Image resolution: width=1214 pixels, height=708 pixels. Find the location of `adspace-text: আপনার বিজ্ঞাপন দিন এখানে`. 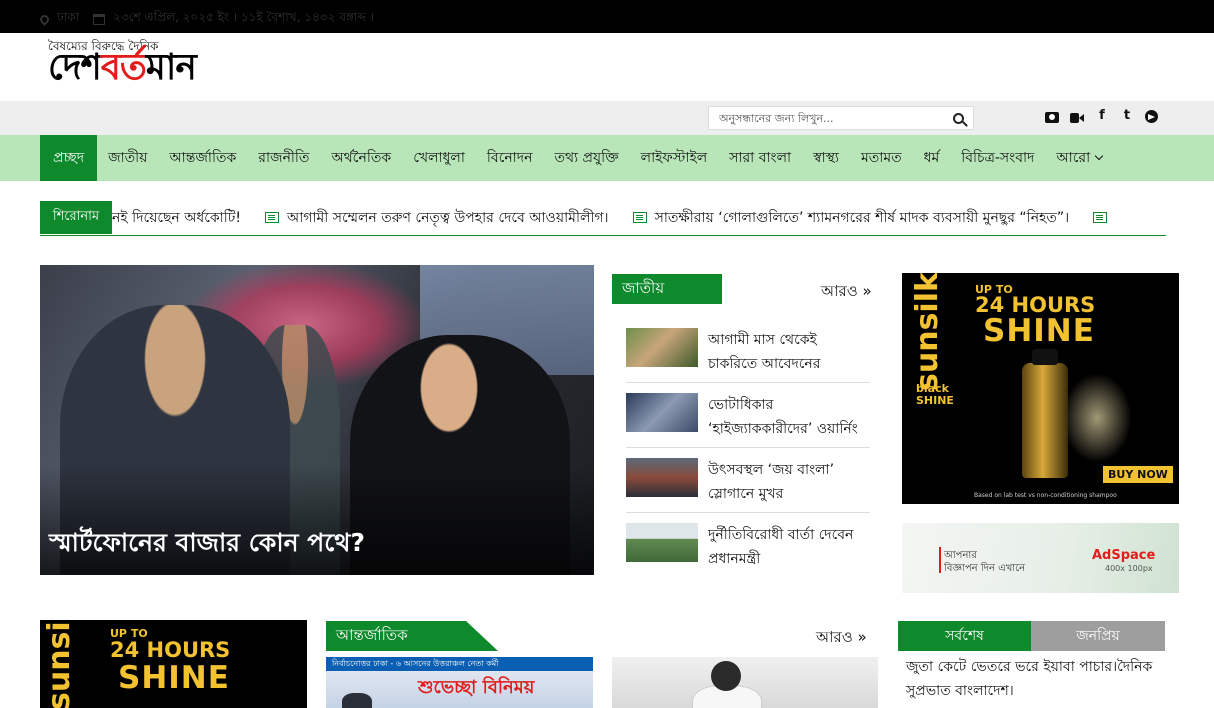

adspace-text: আপনার বিজ্ঞাপন দিন এখানে is located at coordinates (985, 562).